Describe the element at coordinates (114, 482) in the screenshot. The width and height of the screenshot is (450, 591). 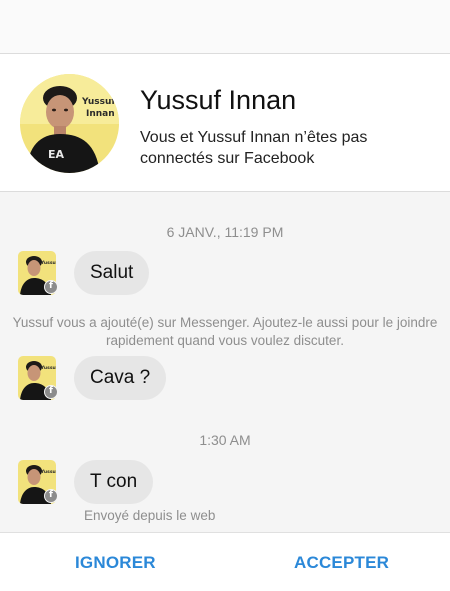
I see `message-bubble: T con` at that location.